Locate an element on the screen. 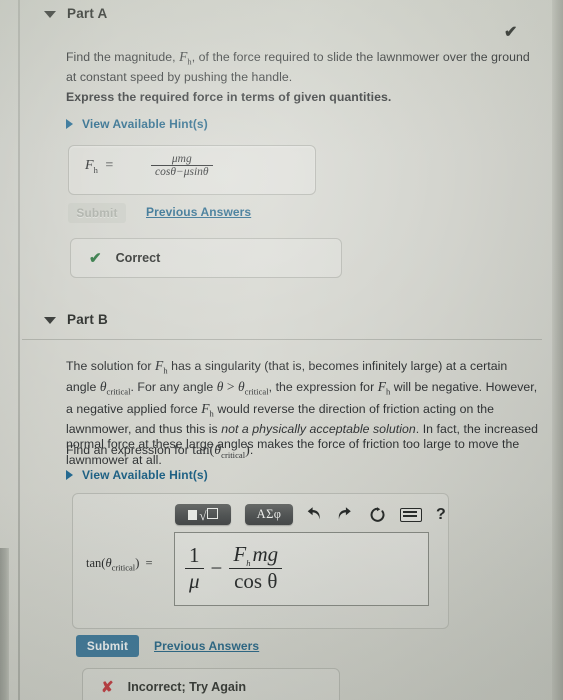  answer-minus-operator: − is located at coordinates (216, 567).